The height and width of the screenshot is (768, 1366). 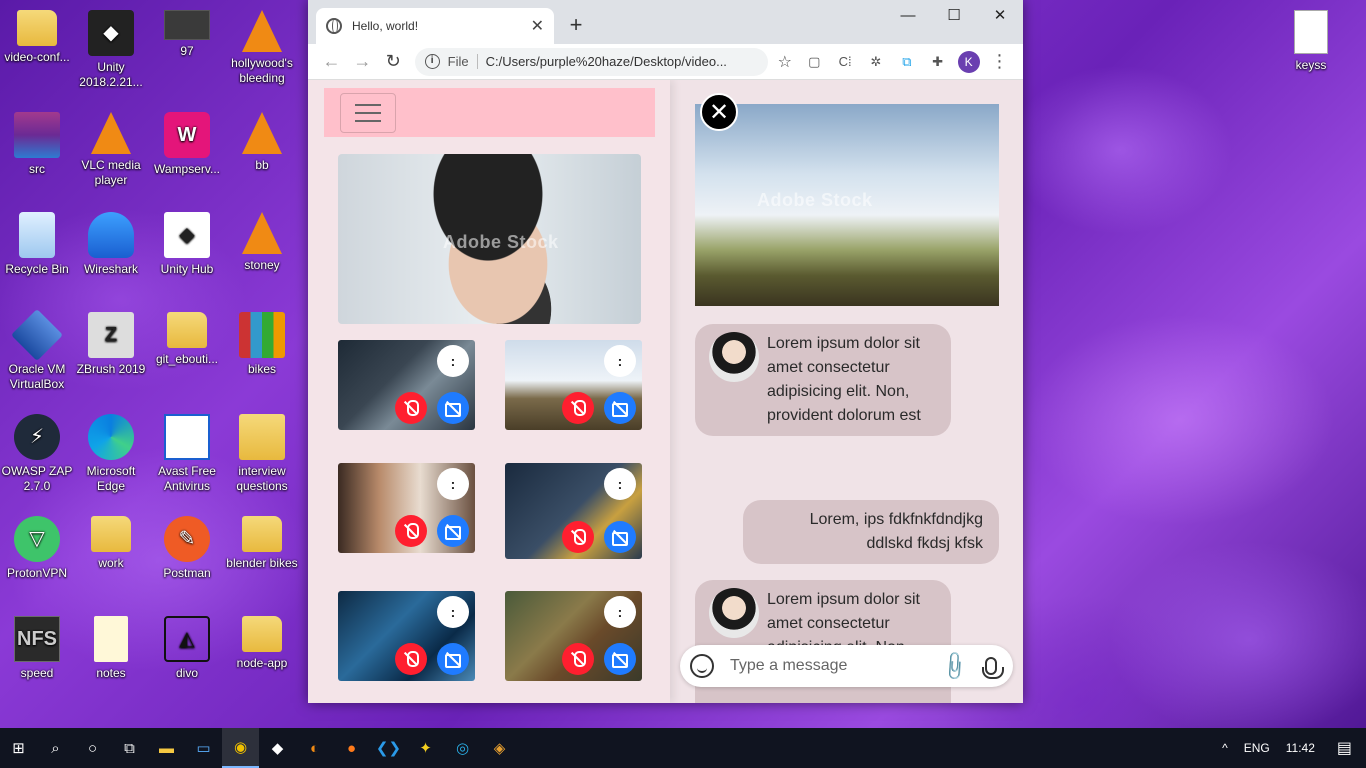 What do you see at coordinates (187, 658) in the screenshot?
I see `desktop-icon-divo: ◭ divo` at bounding box center [187, 658].